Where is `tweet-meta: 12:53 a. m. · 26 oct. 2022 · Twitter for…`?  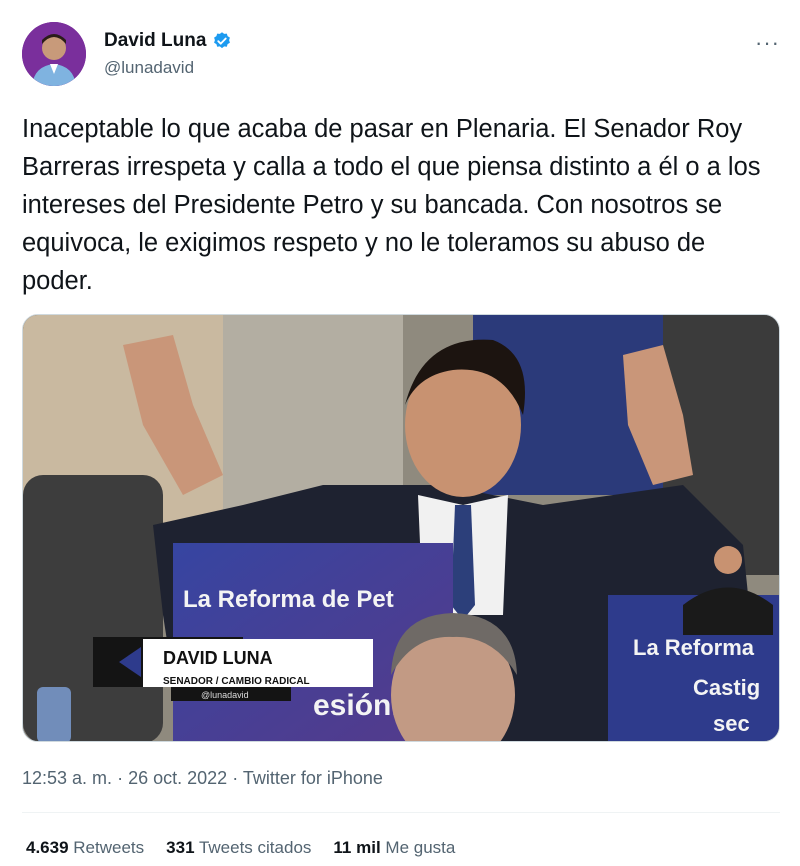 tweet-meta: 12:53 a. m. · 26 oct. 2022 · Twitter for… is located at coordinates (202, 778).